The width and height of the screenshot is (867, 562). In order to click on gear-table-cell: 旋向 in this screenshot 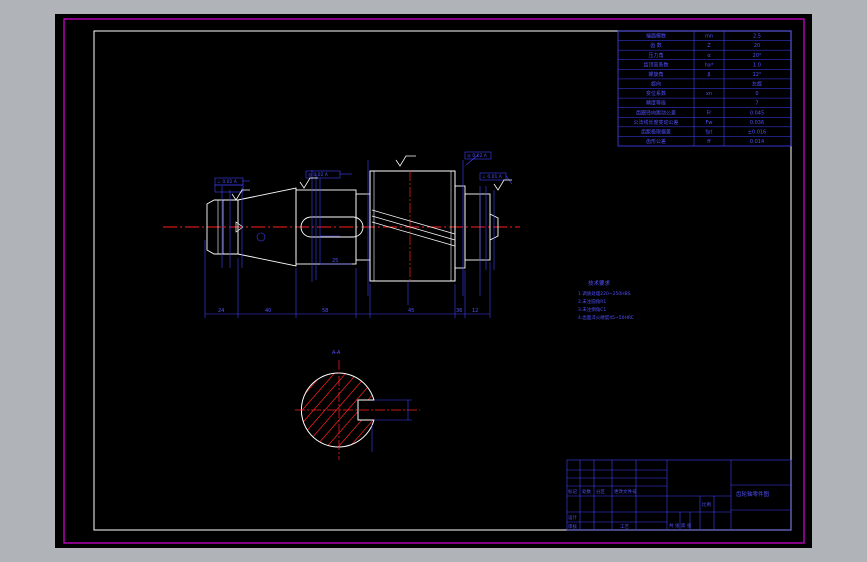, I will do `click(656, 84)`.